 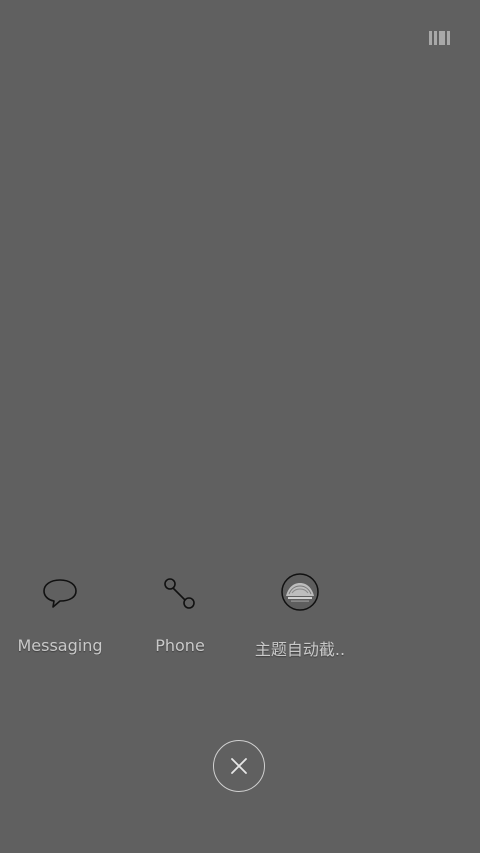 I want to click on app-theme-screenshot: 主题自动截.., so click(x=300, y=616).